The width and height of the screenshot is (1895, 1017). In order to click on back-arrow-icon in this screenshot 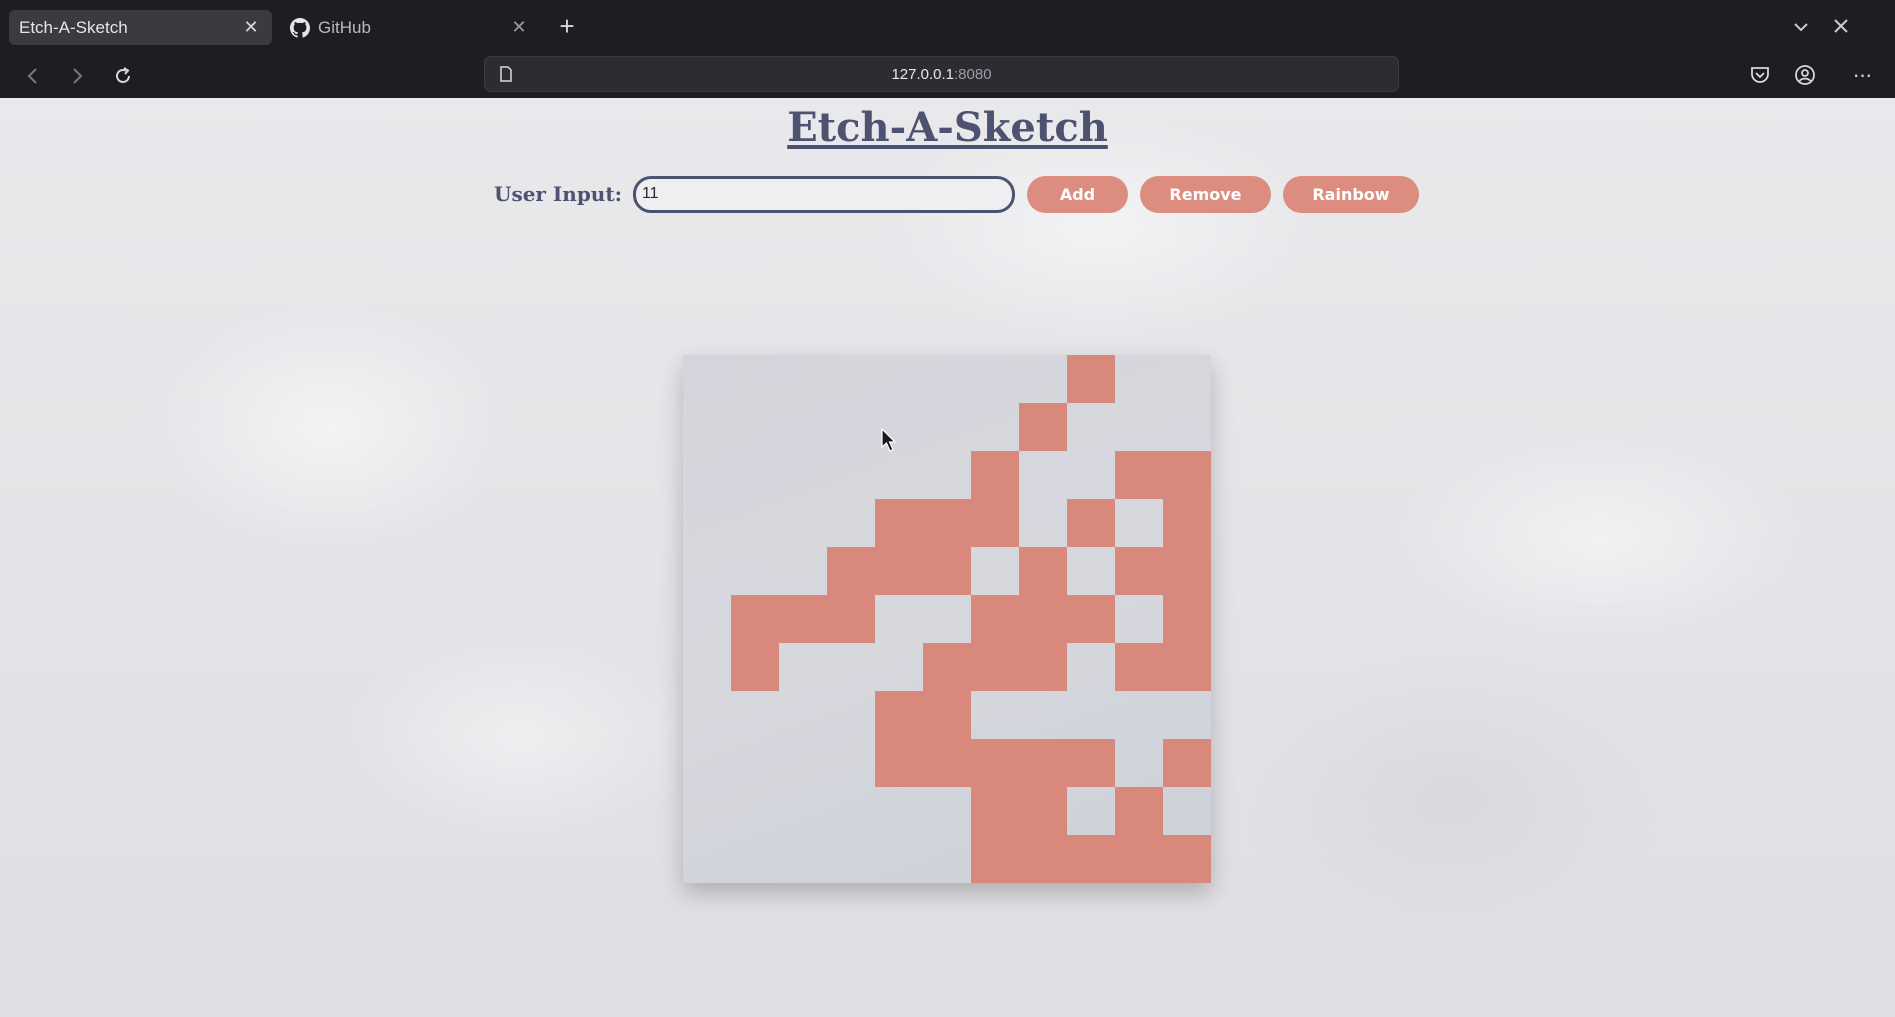, I will do `click(33, 76)`.